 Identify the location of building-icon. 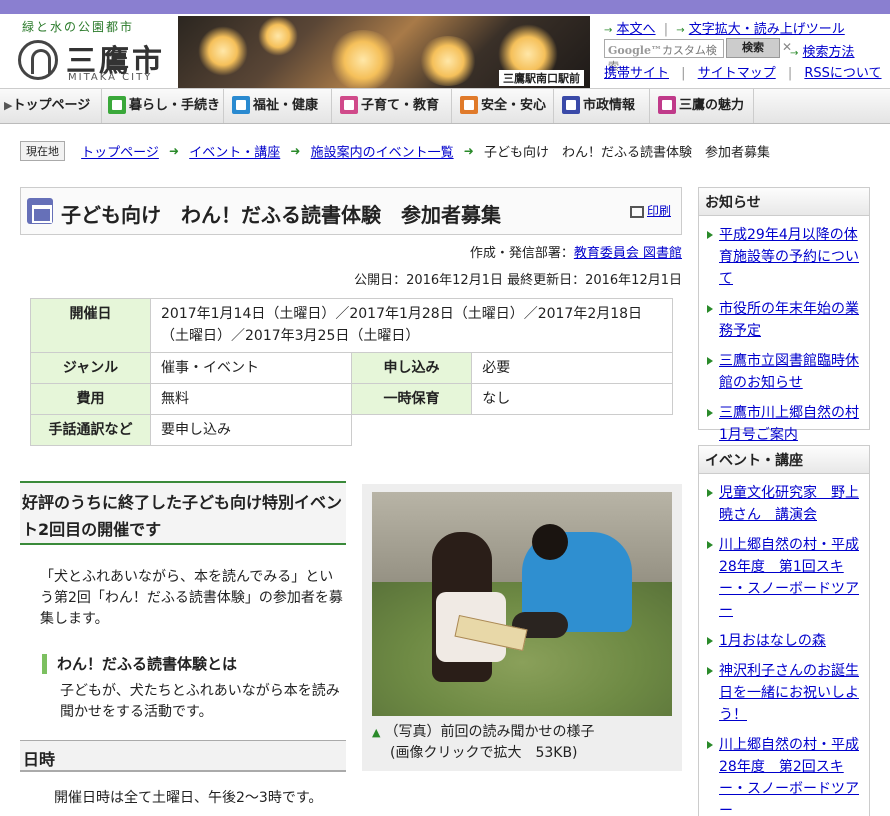
(571, 104).